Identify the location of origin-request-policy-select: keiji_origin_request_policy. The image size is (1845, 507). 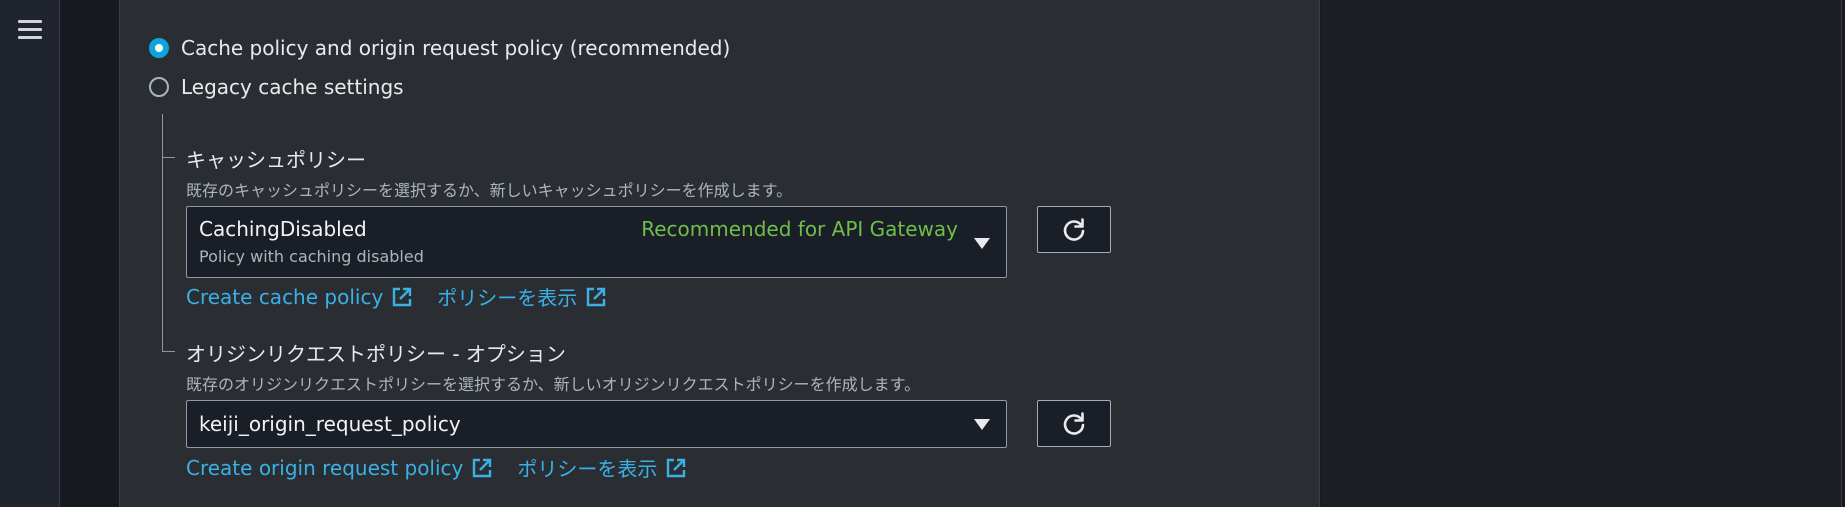
(596, 424).